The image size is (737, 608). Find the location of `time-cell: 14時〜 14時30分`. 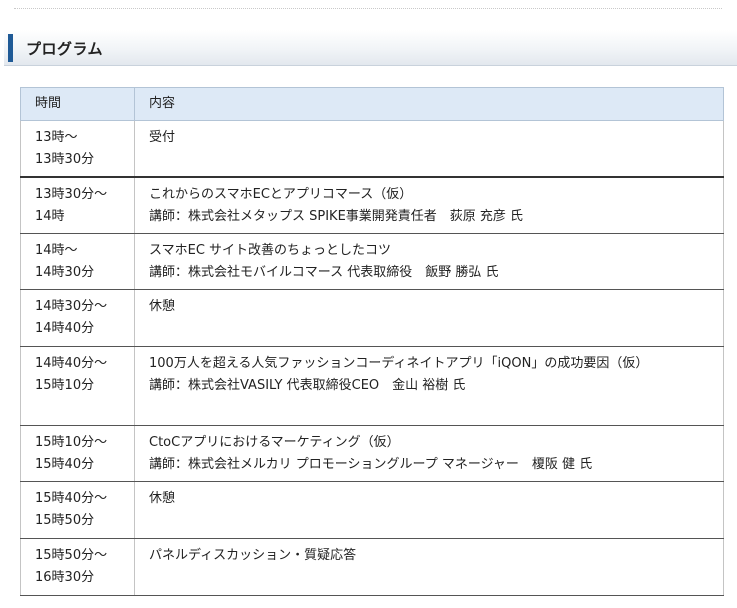

time-cell: 14時〜 14時30分 is located at coordinates (77, 261).